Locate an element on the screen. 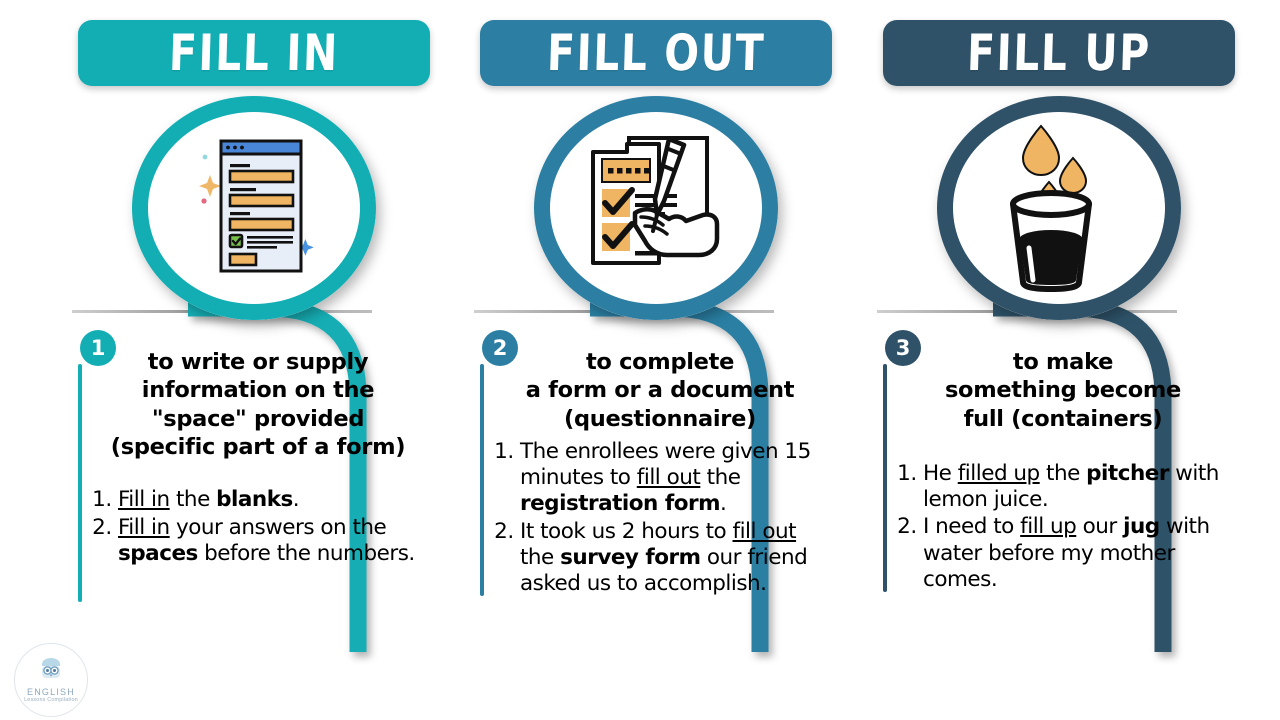 The image size is (1280, 720). step-number: 2 is located at coordinates (500, 348).